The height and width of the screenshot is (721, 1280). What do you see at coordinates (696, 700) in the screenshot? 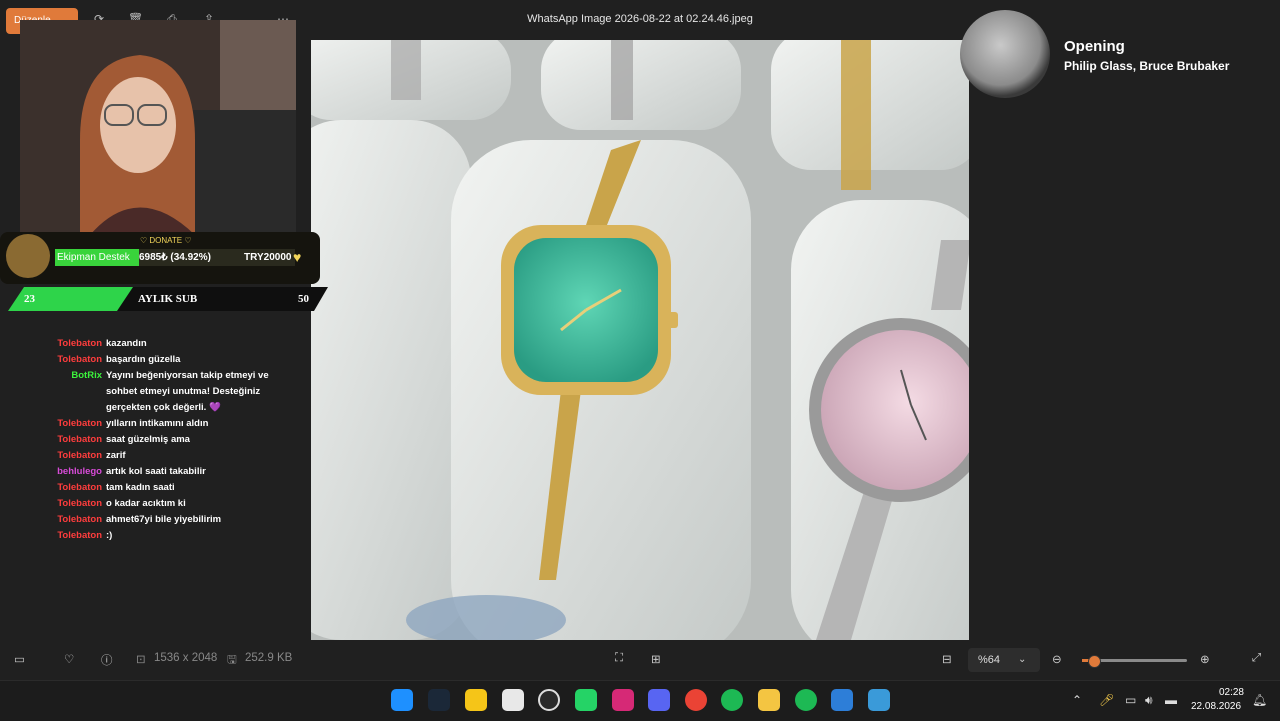
I see `chrome-icon` at bounding box center [696, 700].